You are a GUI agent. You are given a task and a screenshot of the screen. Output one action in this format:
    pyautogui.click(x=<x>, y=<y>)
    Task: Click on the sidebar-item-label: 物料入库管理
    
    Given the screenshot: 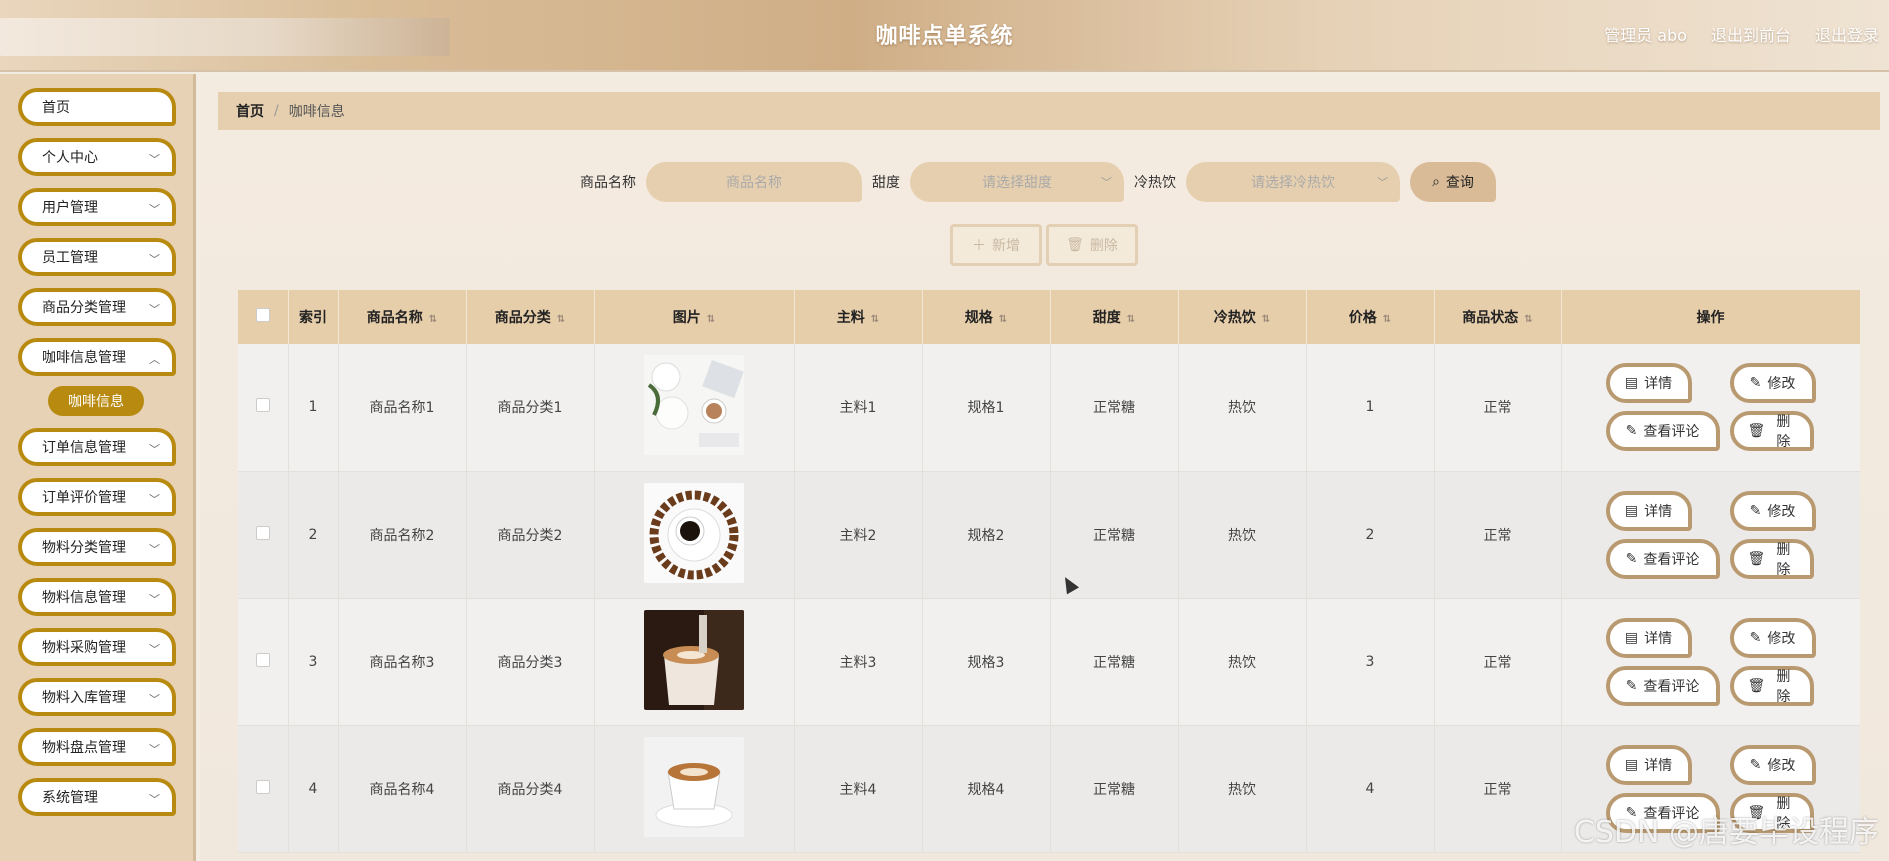 What is the action you would take?
    pyautogui.click(x=84, y=698)
    